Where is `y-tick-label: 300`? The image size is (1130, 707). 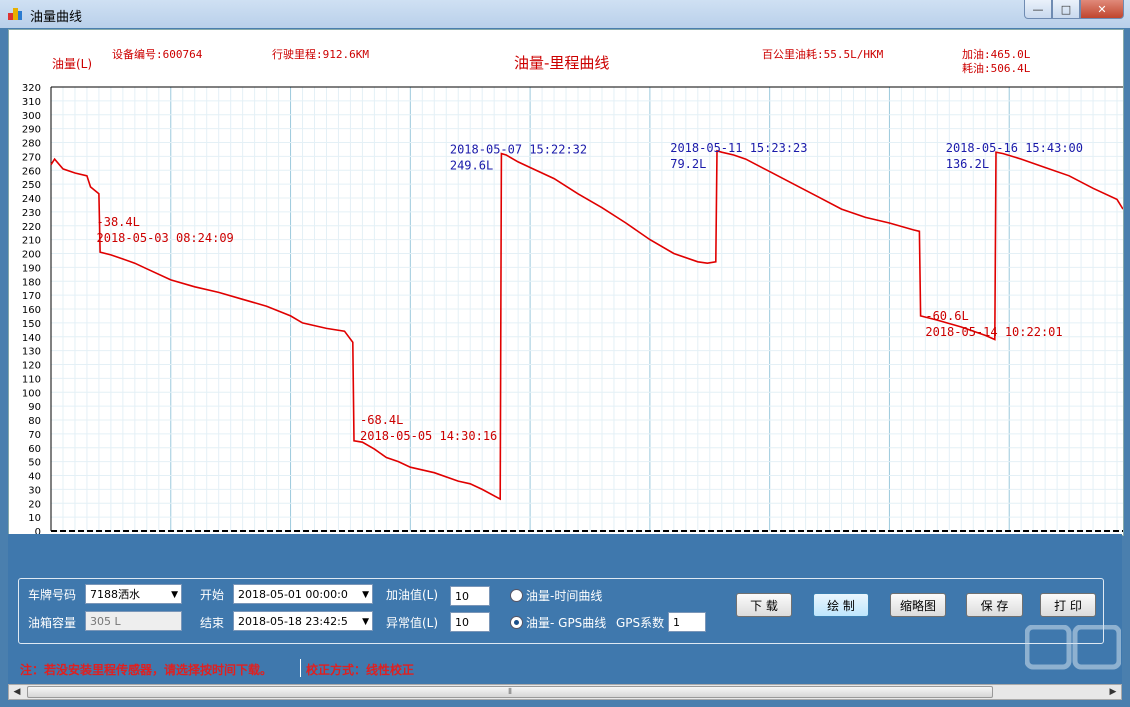
y-tick-label: 300 is located at coordinates (31, 116).